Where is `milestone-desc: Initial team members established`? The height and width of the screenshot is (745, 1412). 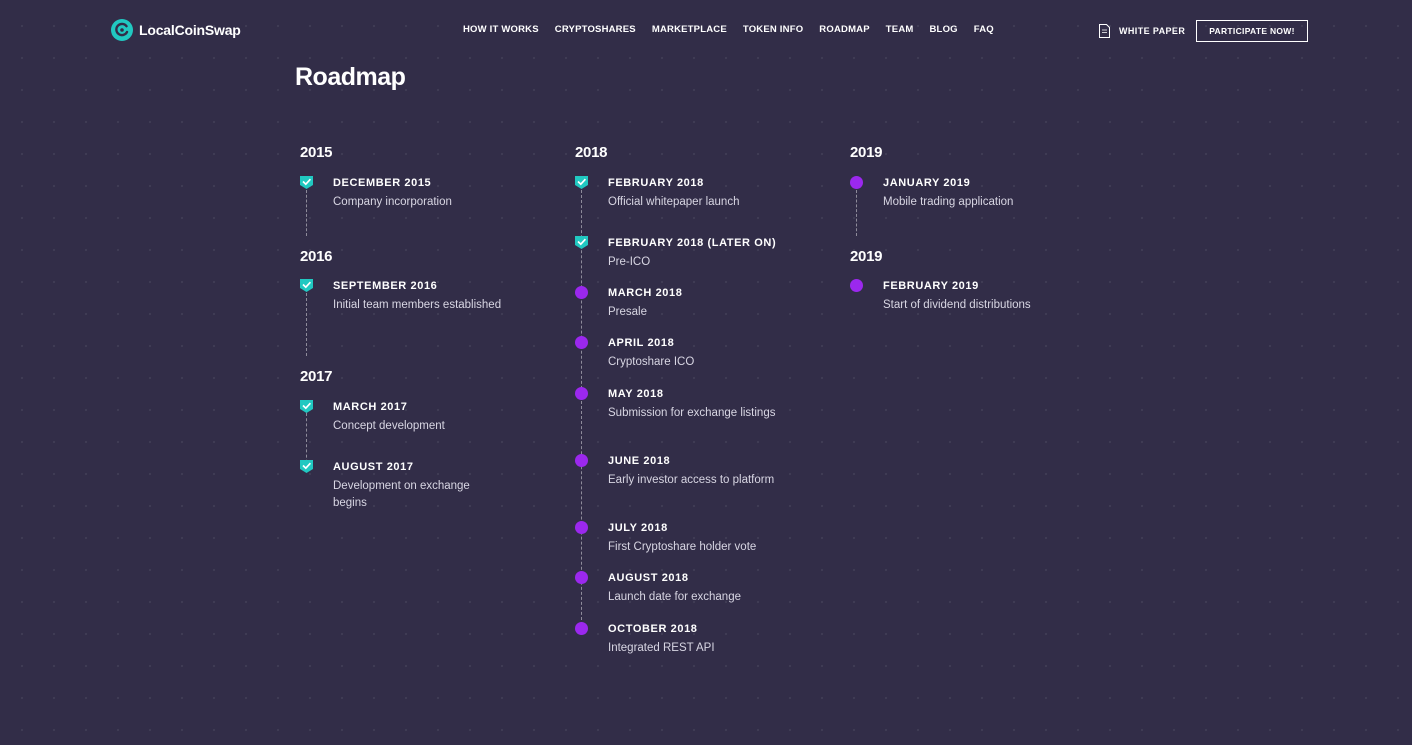
milestone-desc: Initial team members established is located at coordinates (417, 305).